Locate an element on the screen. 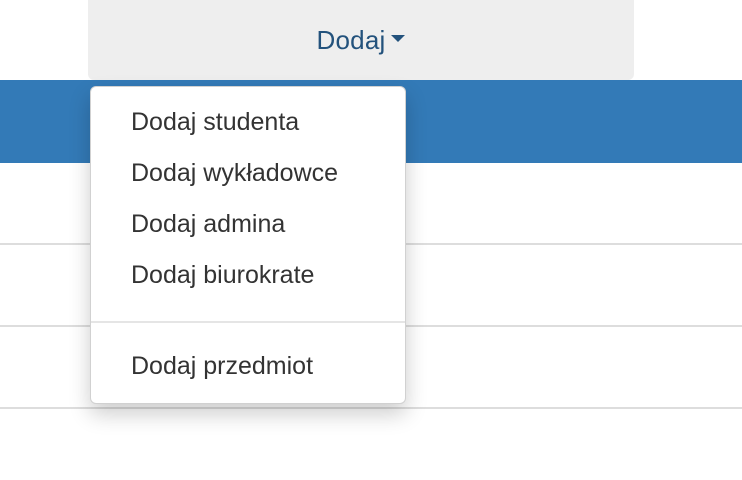  caret-down-icon is located at coordinates (398, 38).